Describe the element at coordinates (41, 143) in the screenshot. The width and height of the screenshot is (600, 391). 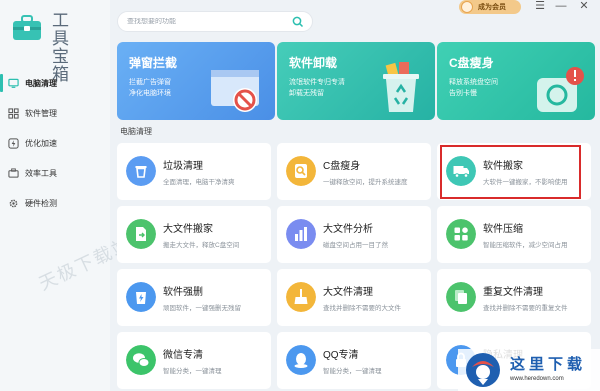
I see `sidebar-item-label: 优化加速` at that location.